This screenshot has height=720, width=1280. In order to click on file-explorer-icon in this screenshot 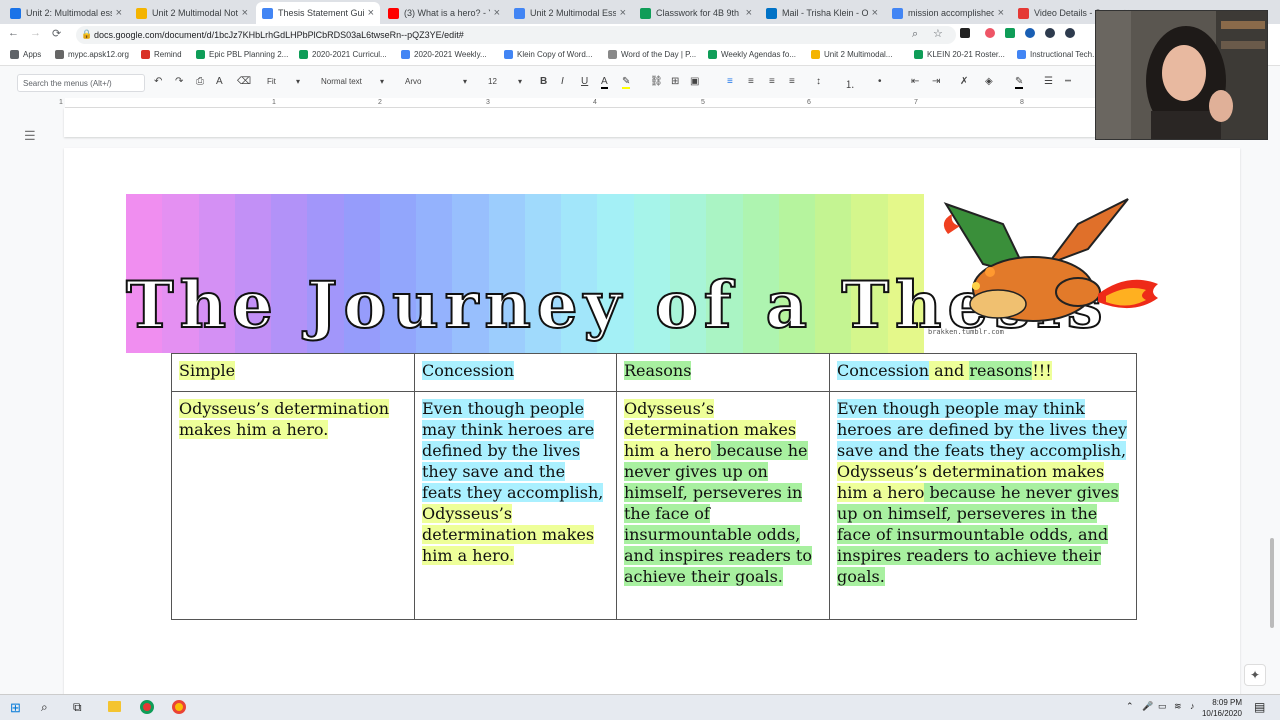, I will do `click(114, 706)`.